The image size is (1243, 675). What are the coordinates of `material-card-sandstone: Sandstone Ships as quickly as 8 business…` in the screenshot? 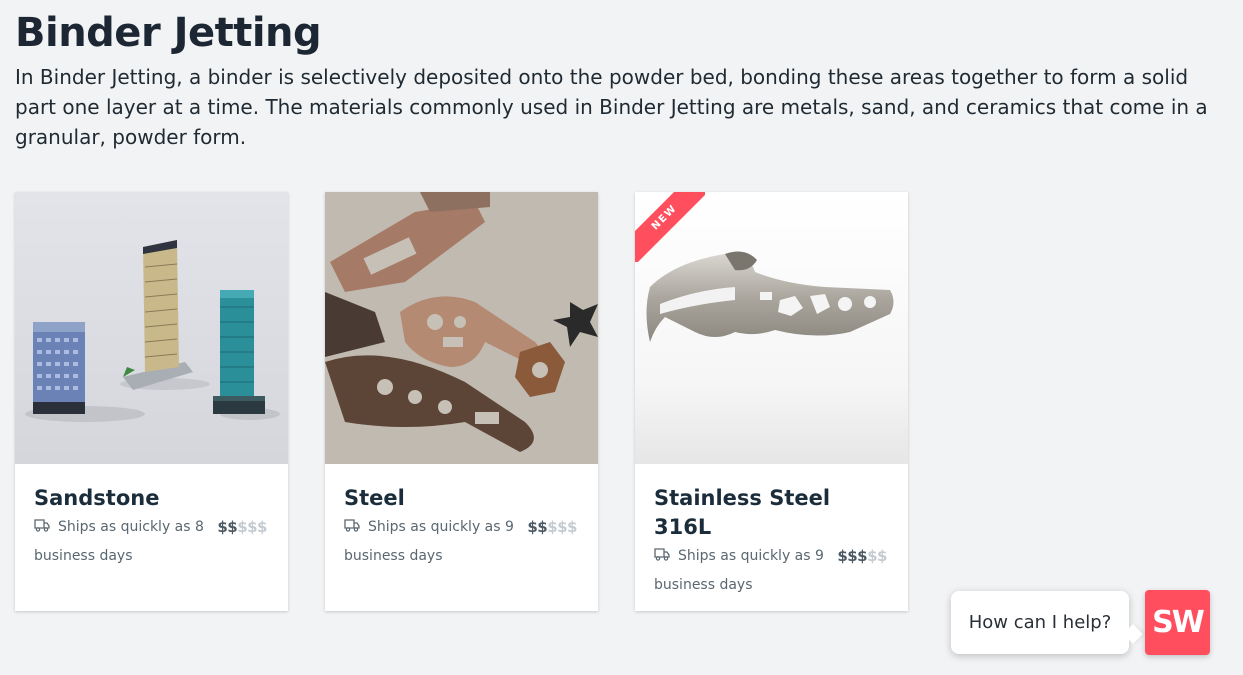 It's located at (151, 401).